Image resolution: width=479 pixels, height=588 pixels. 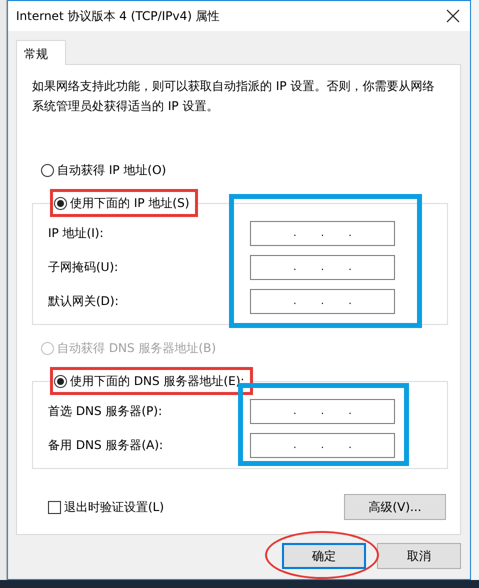 I want to click on checkbox: 退出时验证设置(L), so click(x=106, y=507).